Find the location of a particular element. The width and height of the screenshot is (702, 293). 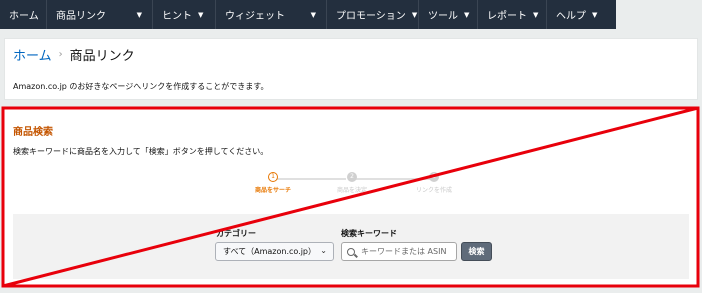

breadcrumb: ホーム › 商品リンク is located at coordinates (74, 54).